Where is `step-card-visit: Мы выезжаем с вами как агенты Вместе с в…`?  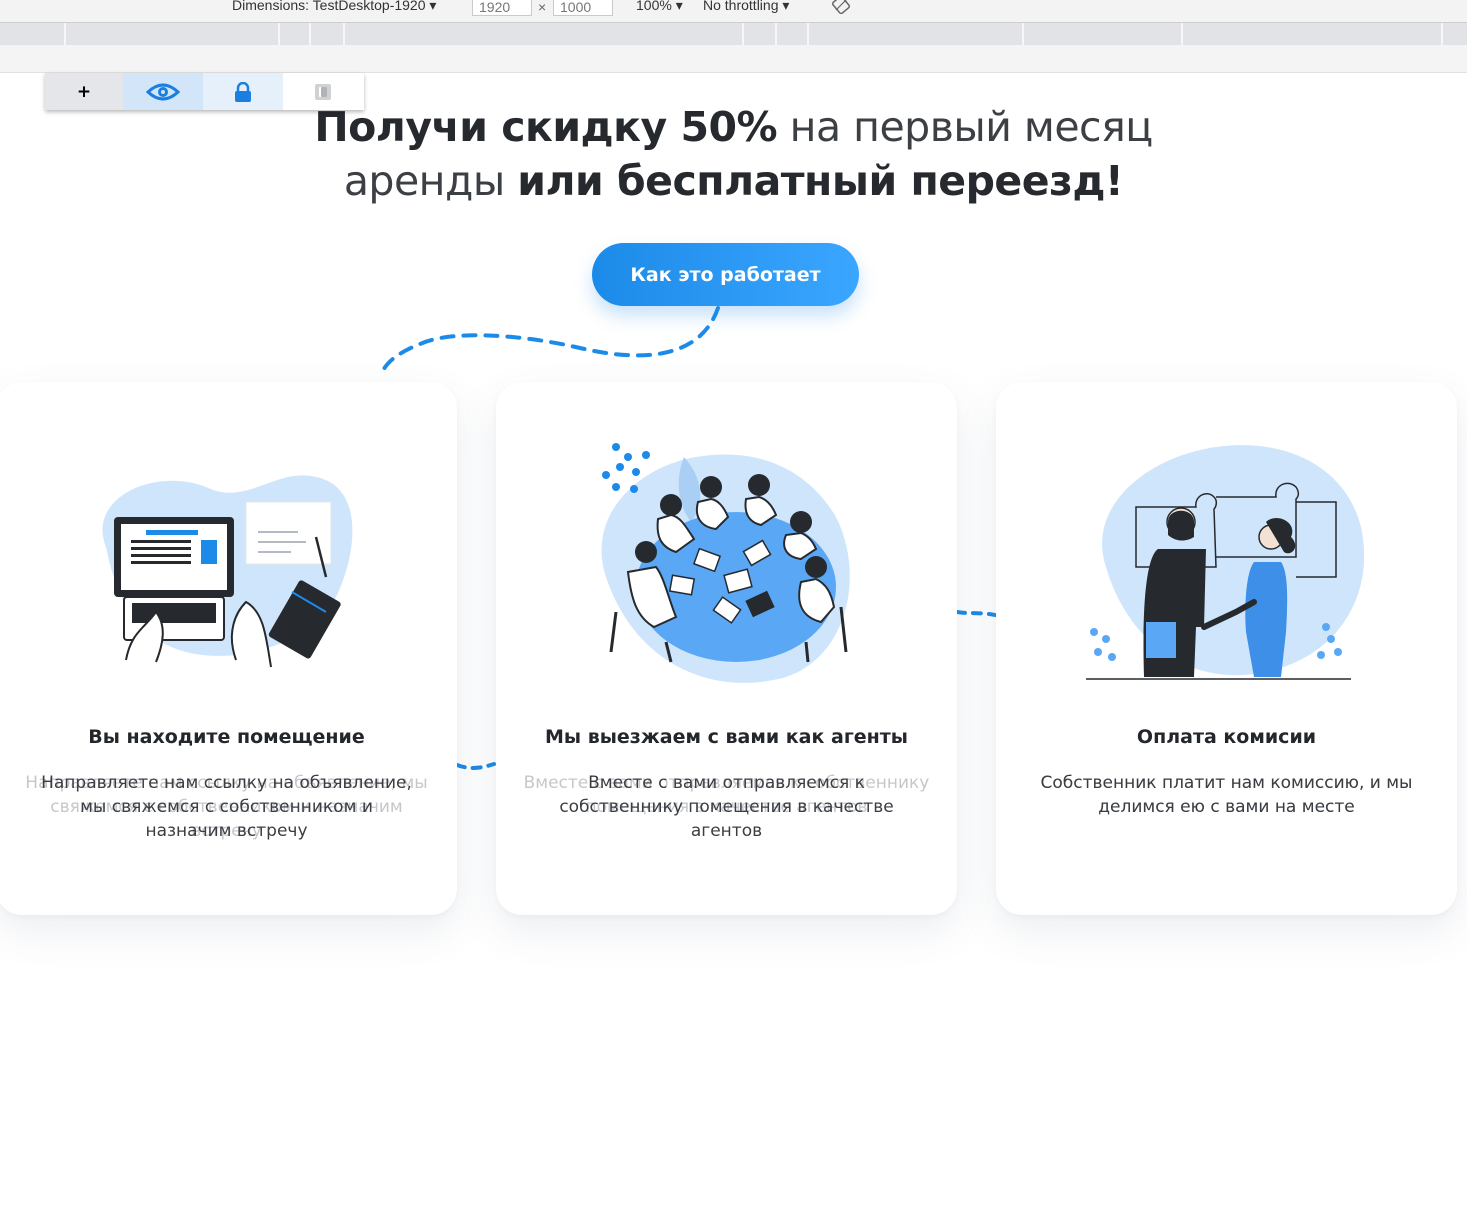
step-card-visit: Мы выезжаем с вами как агенты Вместе с в… is located at coordinates (726, 648).